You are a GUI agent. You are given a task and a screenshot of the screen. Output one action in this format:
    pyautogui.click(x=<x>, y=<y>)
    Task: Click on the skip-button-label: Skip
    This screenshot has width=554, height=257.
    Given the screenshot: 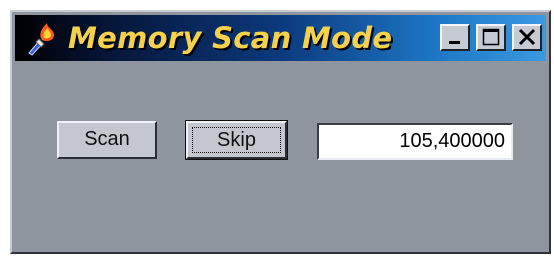 What is the action you would take?
    pyautogui.click(x=236, y=140)
    